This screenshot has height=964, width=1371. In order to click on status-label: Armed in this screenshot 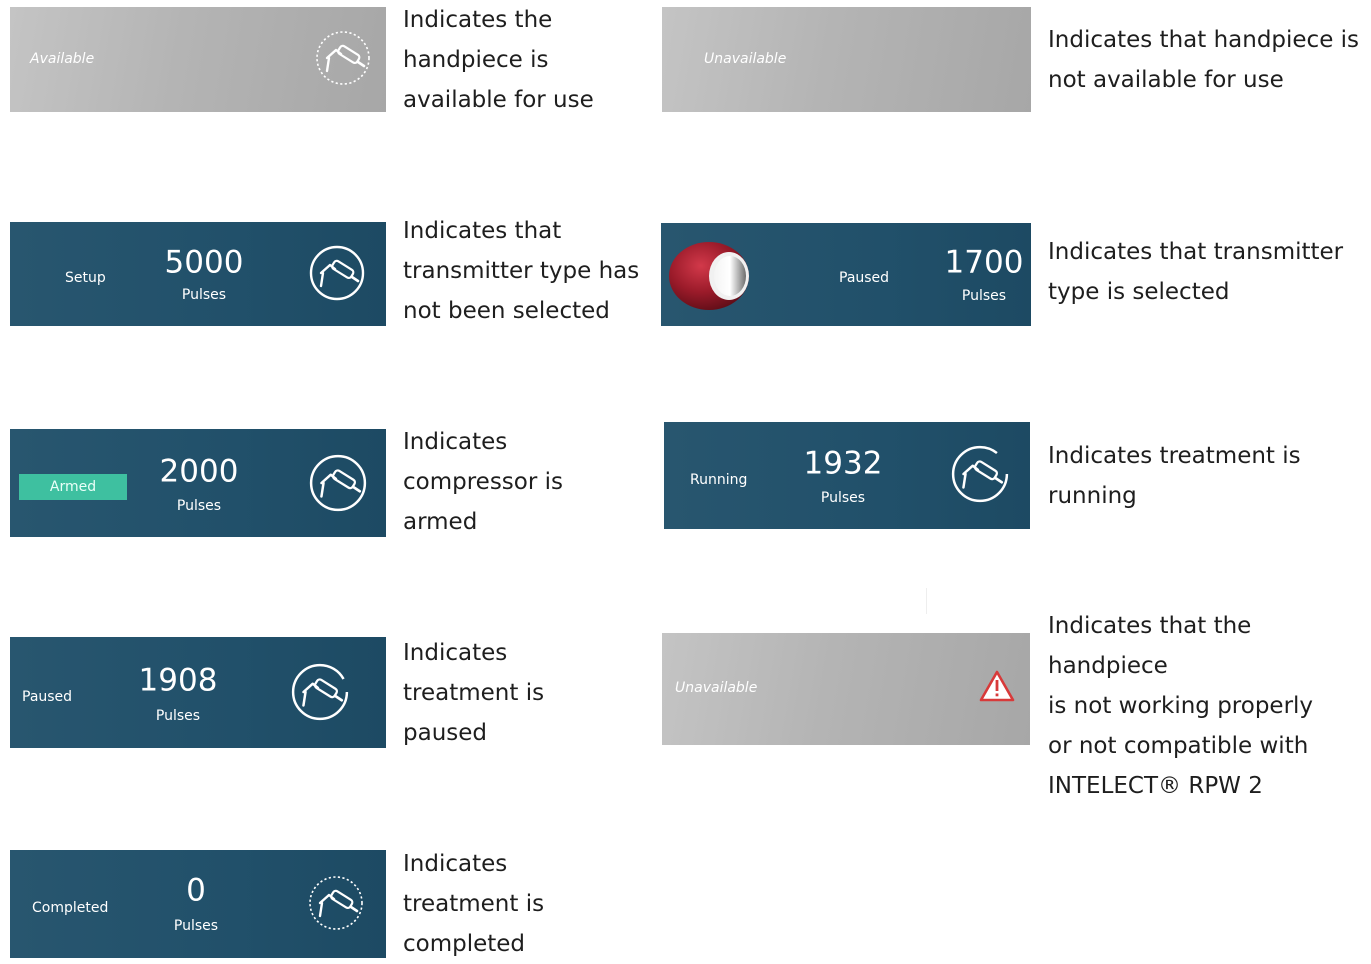, I will do `click(73, 487)`.